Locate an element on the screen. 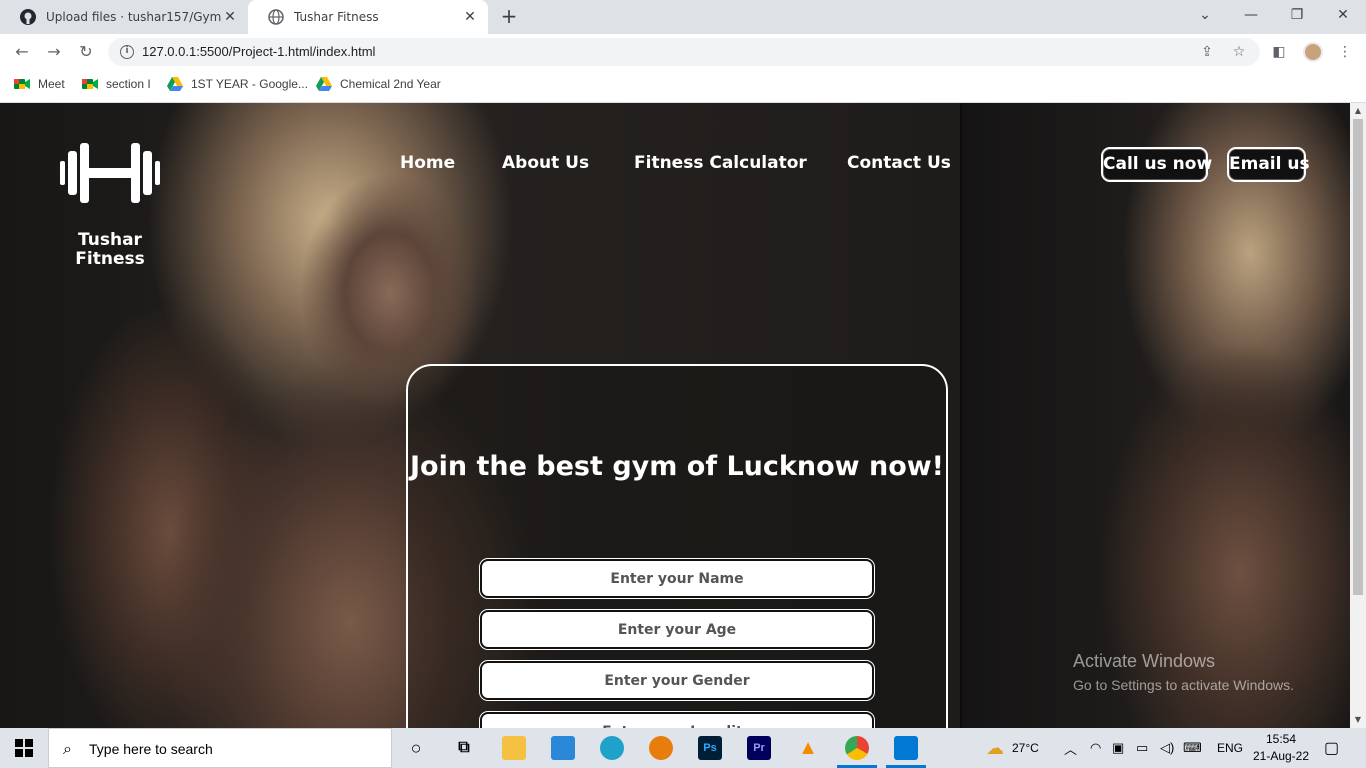 Image resolution: width=1366 pixels, height=768 pixels. name-input is located at coordinates (677, 578).